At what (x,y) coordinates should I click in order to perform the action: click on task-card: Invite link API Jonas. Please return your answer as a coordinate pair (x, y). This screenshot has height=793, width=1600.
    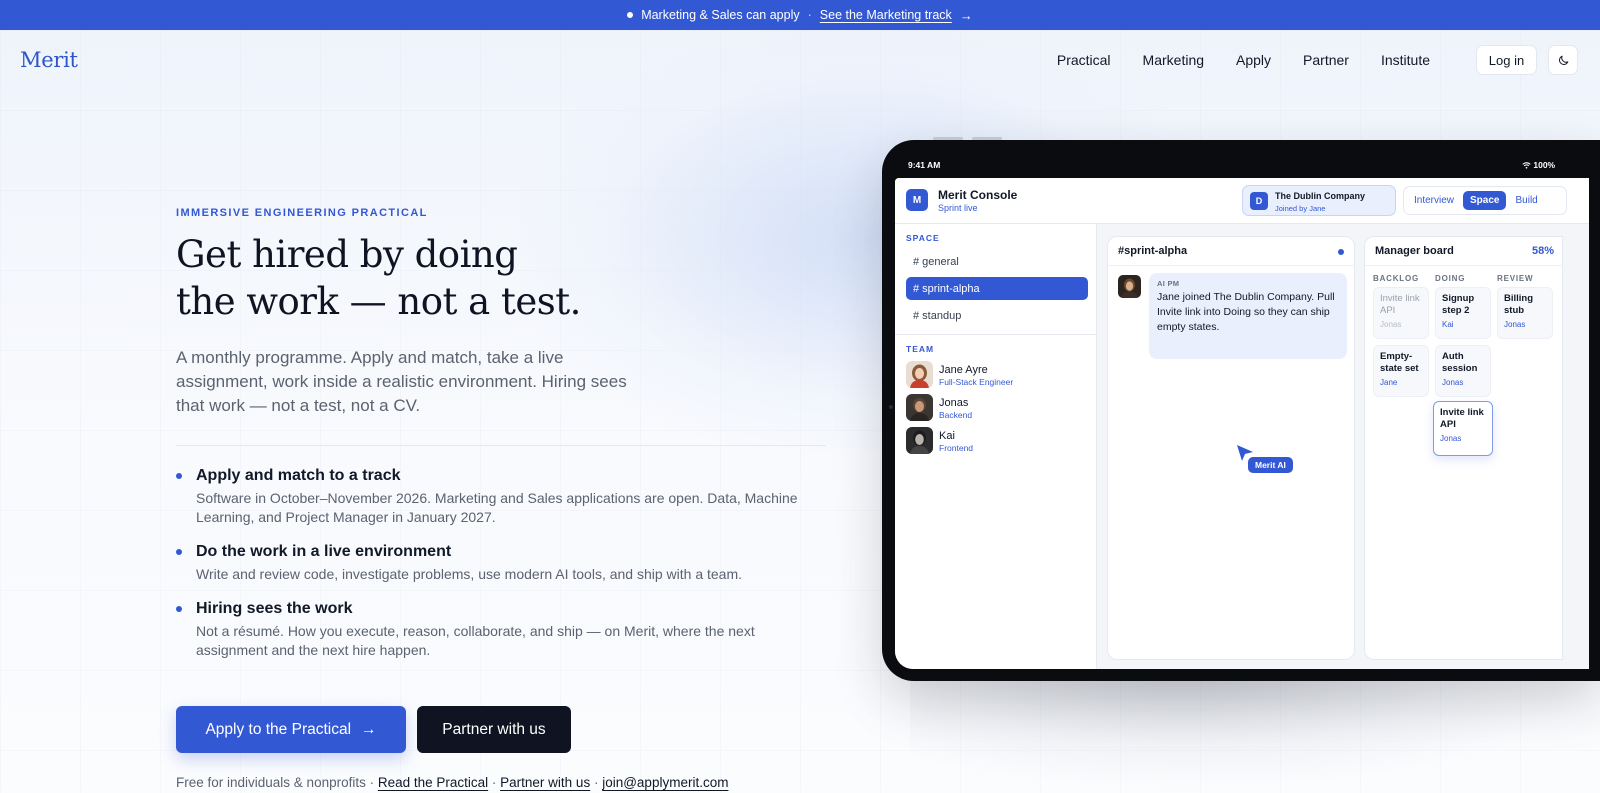
    Looking at the image, I should click on (1401, 313).